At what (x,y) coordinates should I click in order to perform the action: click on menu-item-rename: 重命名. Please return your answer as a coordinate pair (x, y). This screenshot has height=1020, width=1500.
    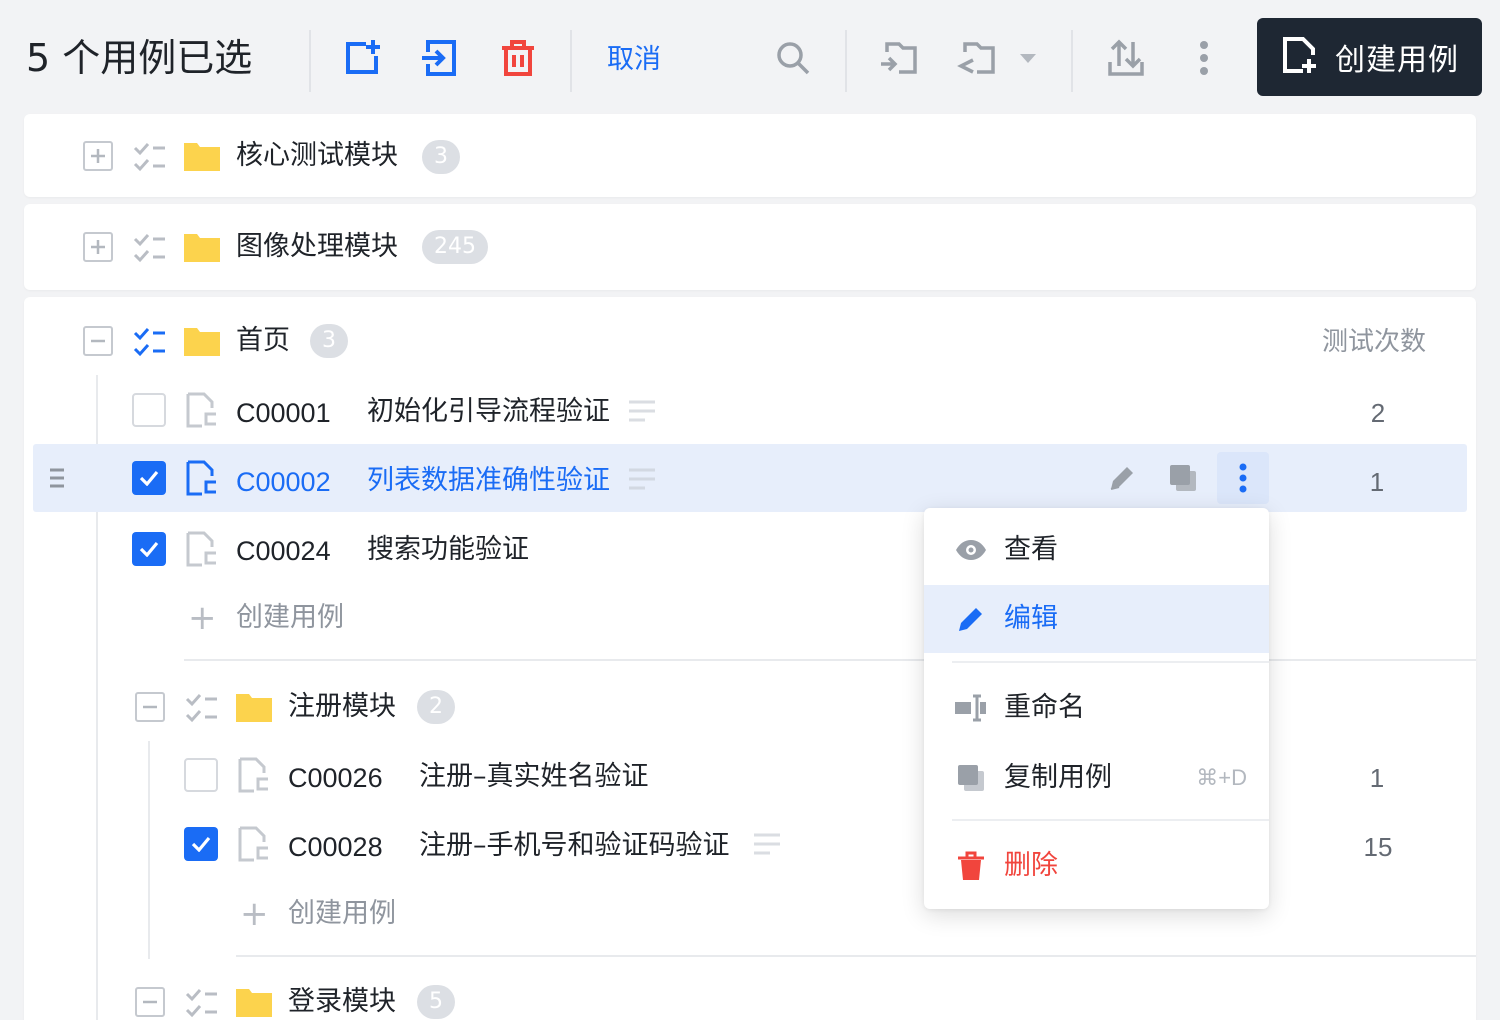
    Looking at the image, I should click on (1096, 708).